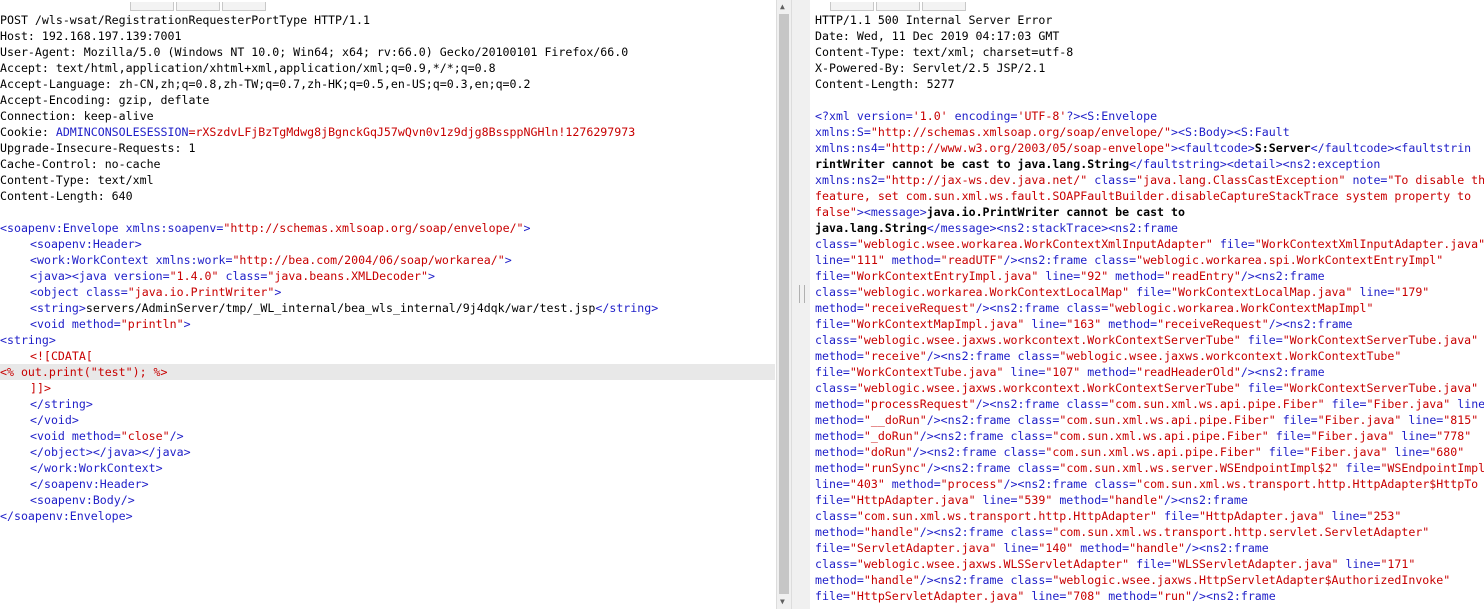 Image resolution: width=1484 pixels, height=609 pixels. What do you see at coordinates (122, 132) in the screenshot?
I see `cookie-name: ADMINCONSOLESESSION` at bounding box center [122, 132].